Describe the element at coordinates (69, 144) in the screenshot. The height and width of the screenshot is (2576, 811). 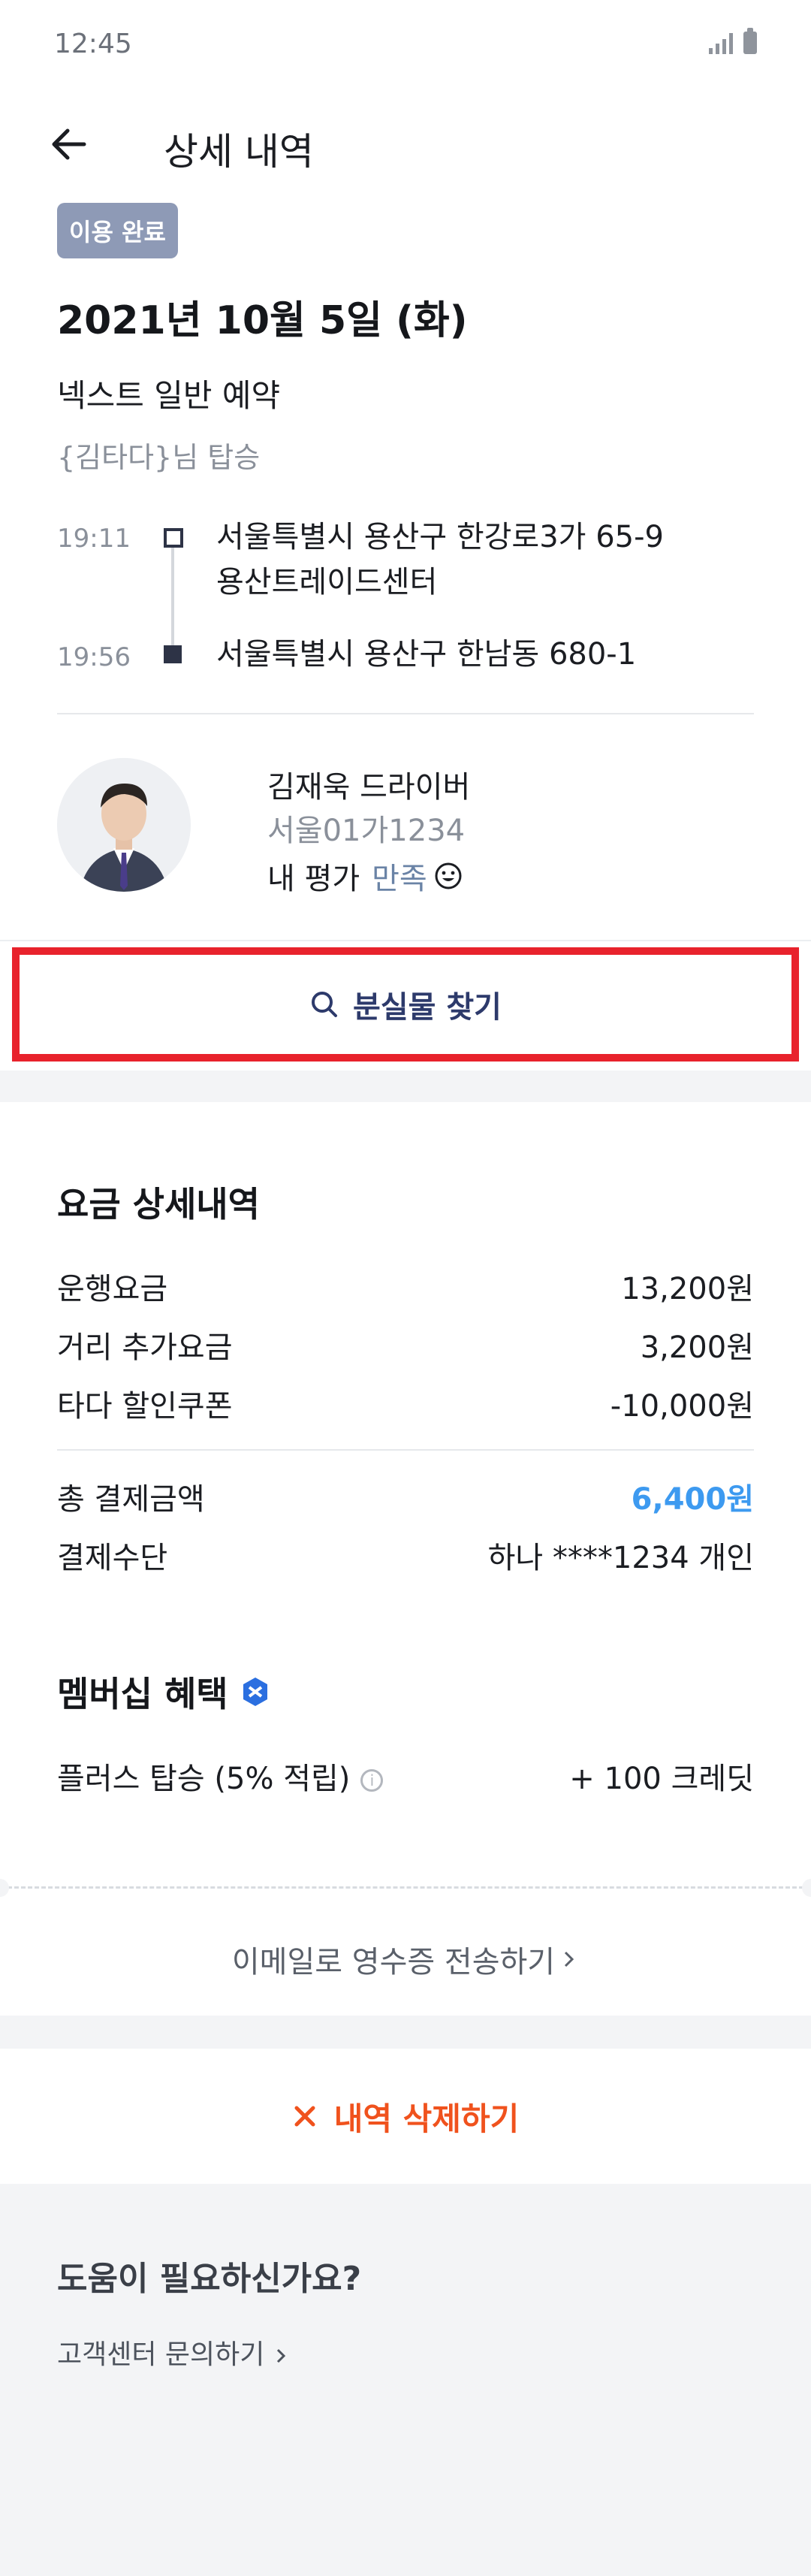
I see `back-arrow-icon` at that location.